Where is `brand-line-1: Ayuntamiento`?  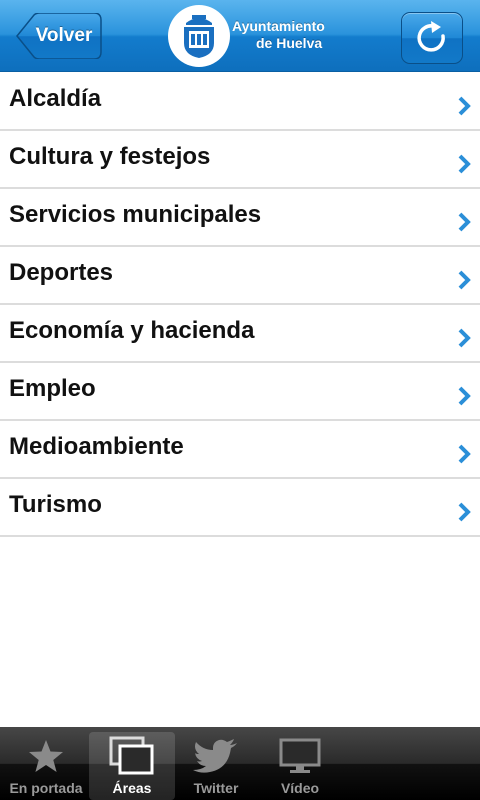 brand-line-1: Ayuntamiento is located at coordinates (278, 26).